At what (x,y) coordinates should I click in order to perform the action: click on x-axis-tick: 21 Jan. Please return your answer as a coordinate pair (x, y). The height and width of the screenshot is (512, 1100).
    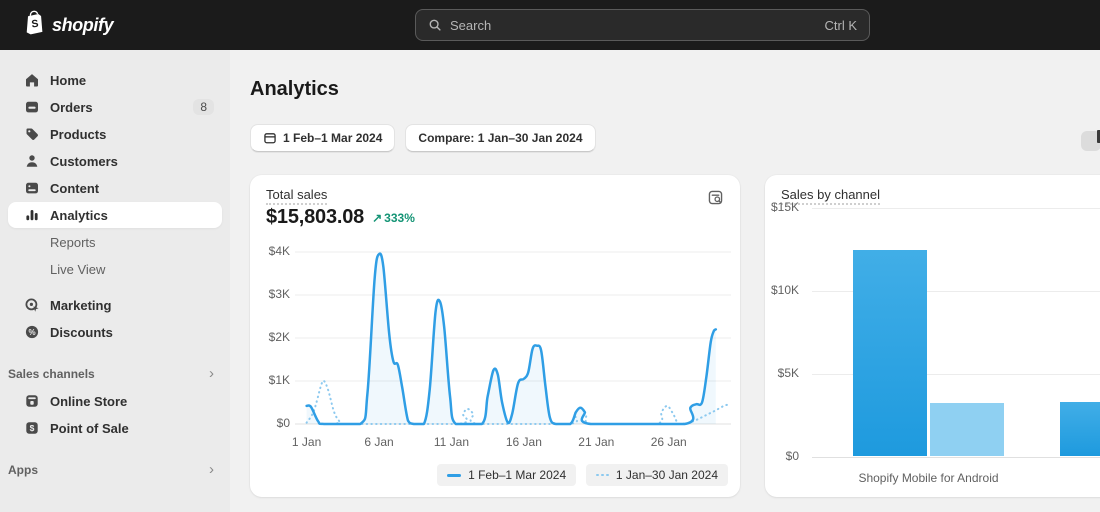
    Looking at the image, I should click on (596, 442).